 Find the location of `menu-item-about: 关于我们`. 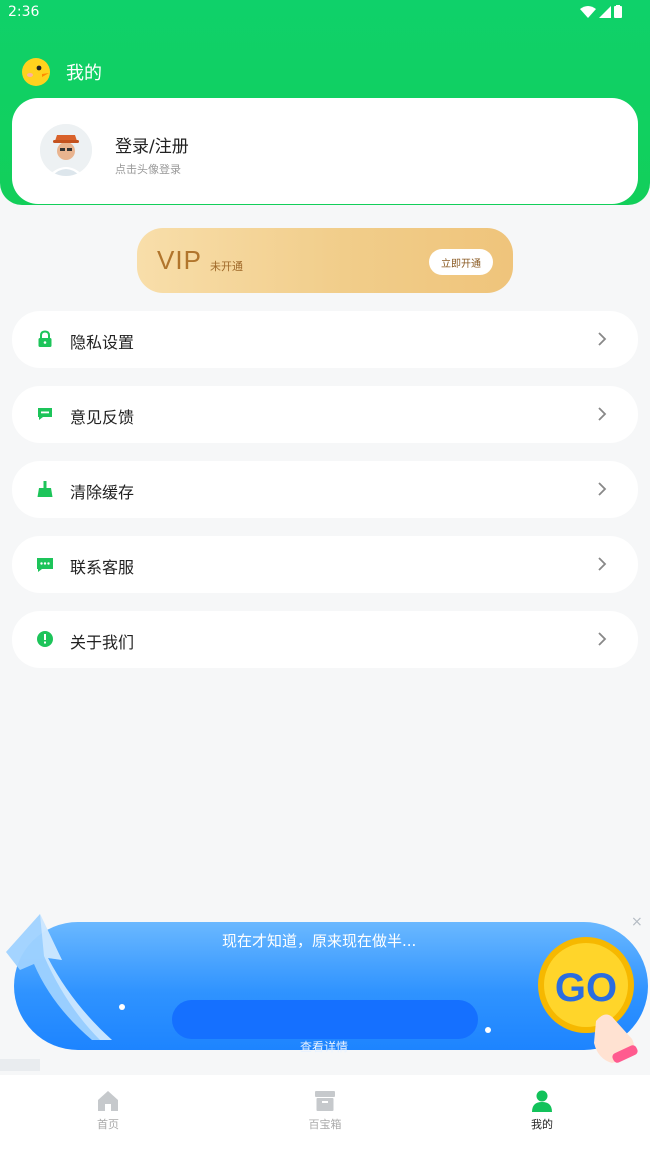

menu-item-about: 关于我们 is located at coordinates (325, 639).